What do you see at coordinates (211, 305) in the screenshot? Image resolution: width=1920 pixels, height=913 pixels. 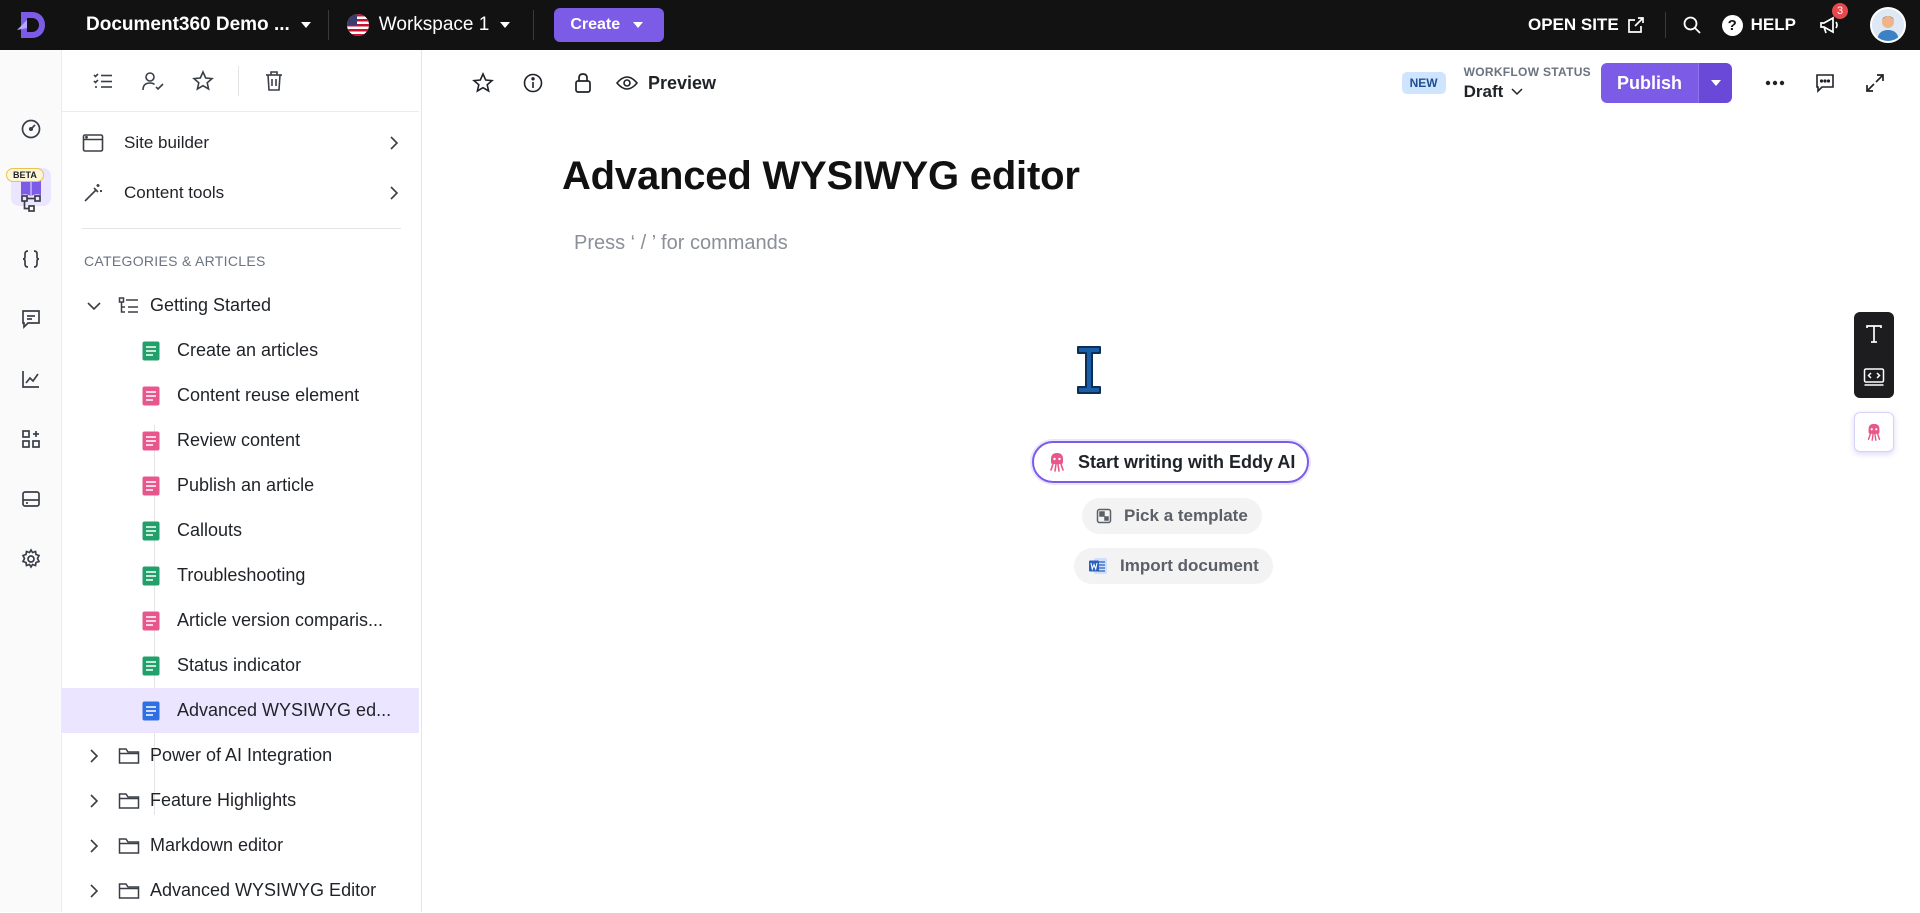 I see `category-label: Getting Started` at bounding box center [211, 305].